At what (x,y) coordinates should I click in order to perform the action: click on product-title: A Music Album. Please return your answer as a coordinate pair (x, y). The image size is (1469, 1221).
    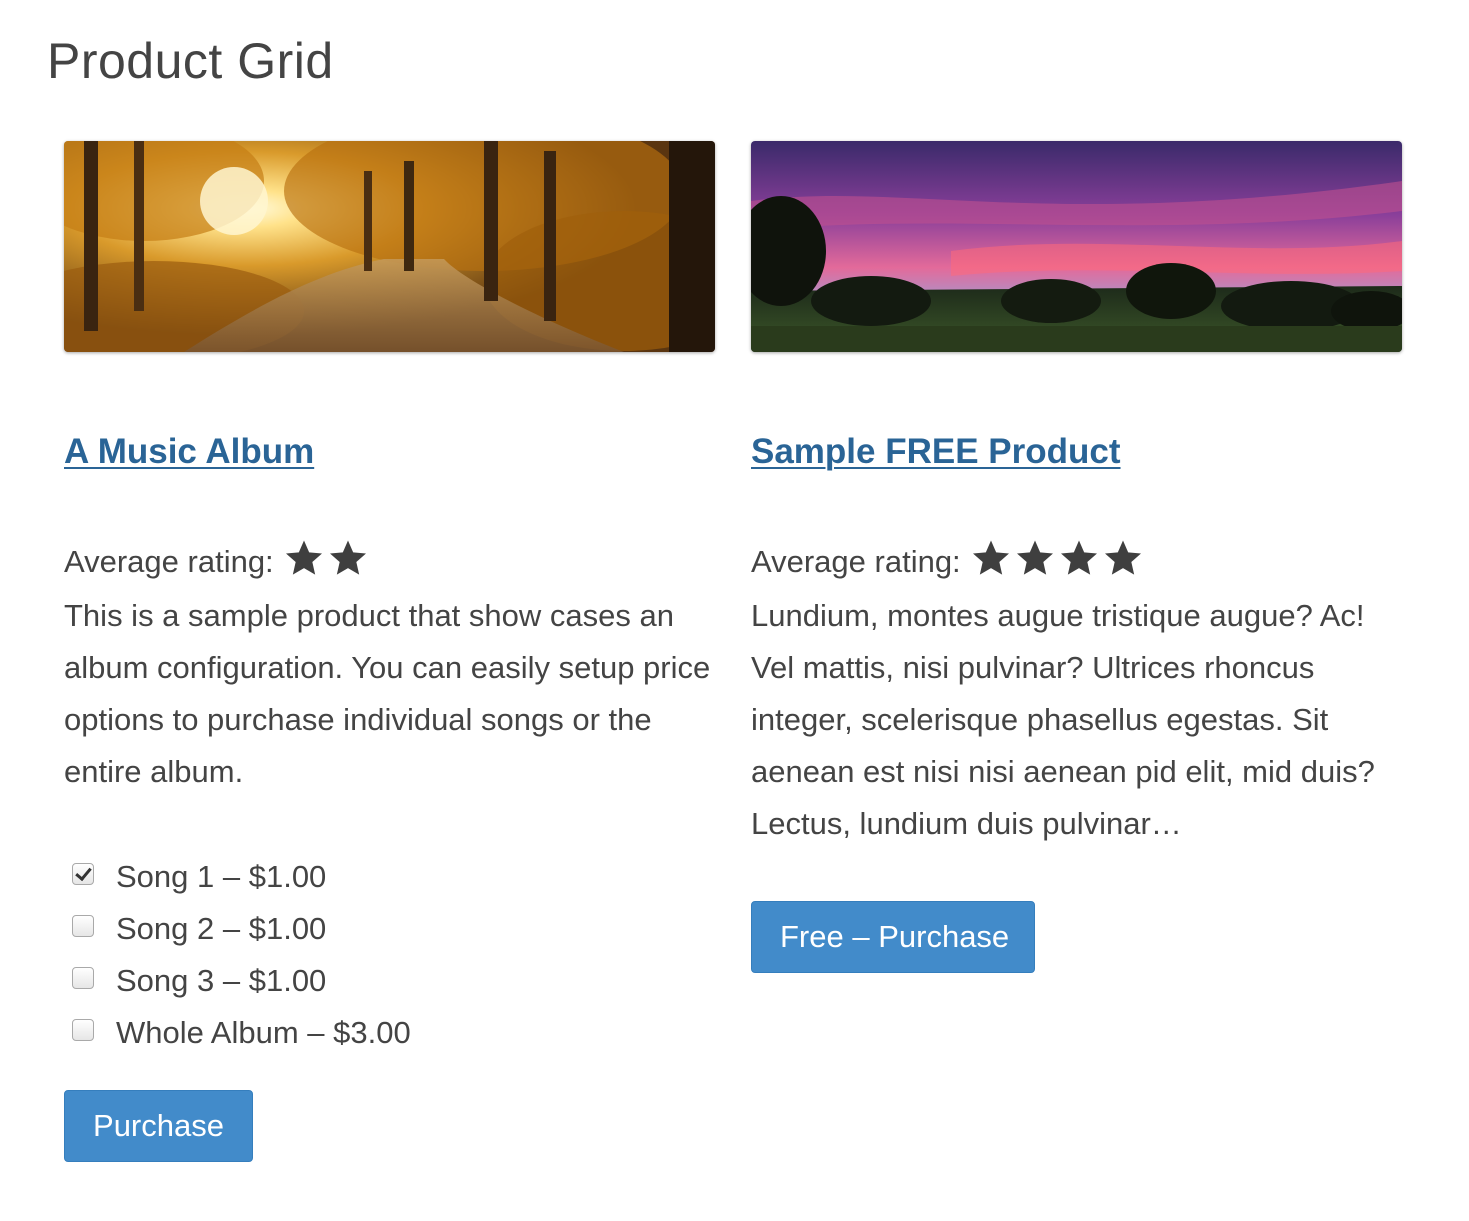
    Looking at the image, I should click on (189, 452).